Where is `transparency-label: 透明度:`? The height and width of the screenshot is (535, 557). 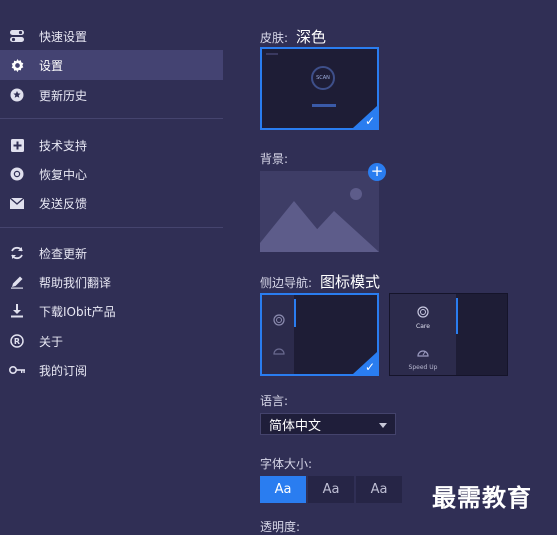 transparency-label: 透明度: is located at coordinates (280, 527).